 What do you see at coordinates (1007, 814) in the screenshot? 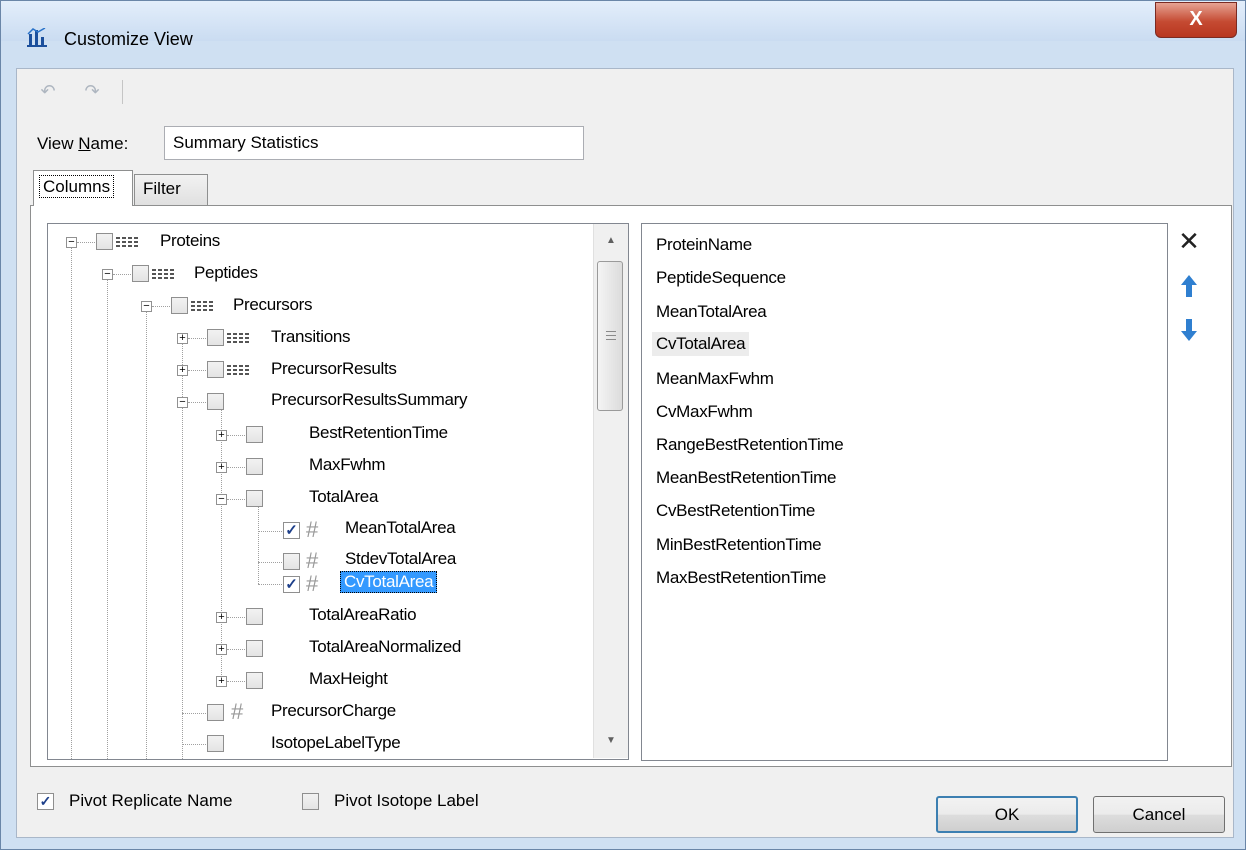
I see `ok-button: OK` at bounding box center [1007, 814].